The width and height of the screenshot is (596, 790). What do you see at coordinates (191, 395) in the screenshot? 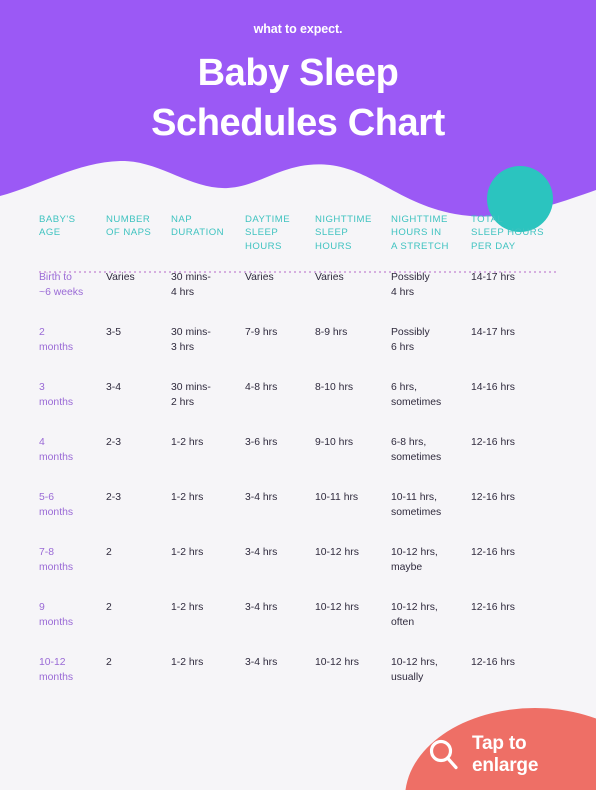
I see `cell-nap-duration: 30 mins- 2 hrs` at bounding box center [191, 395].